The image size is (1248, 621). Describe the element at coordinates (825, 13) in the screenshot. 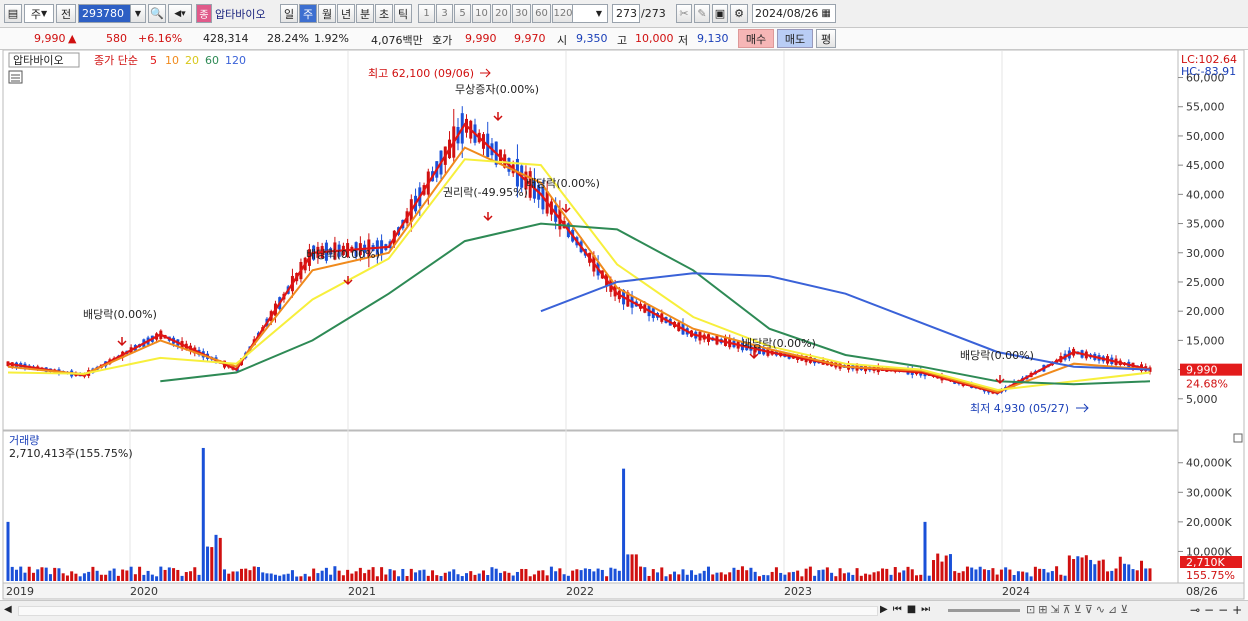

I see `calendar-icon: ▦` at that location.